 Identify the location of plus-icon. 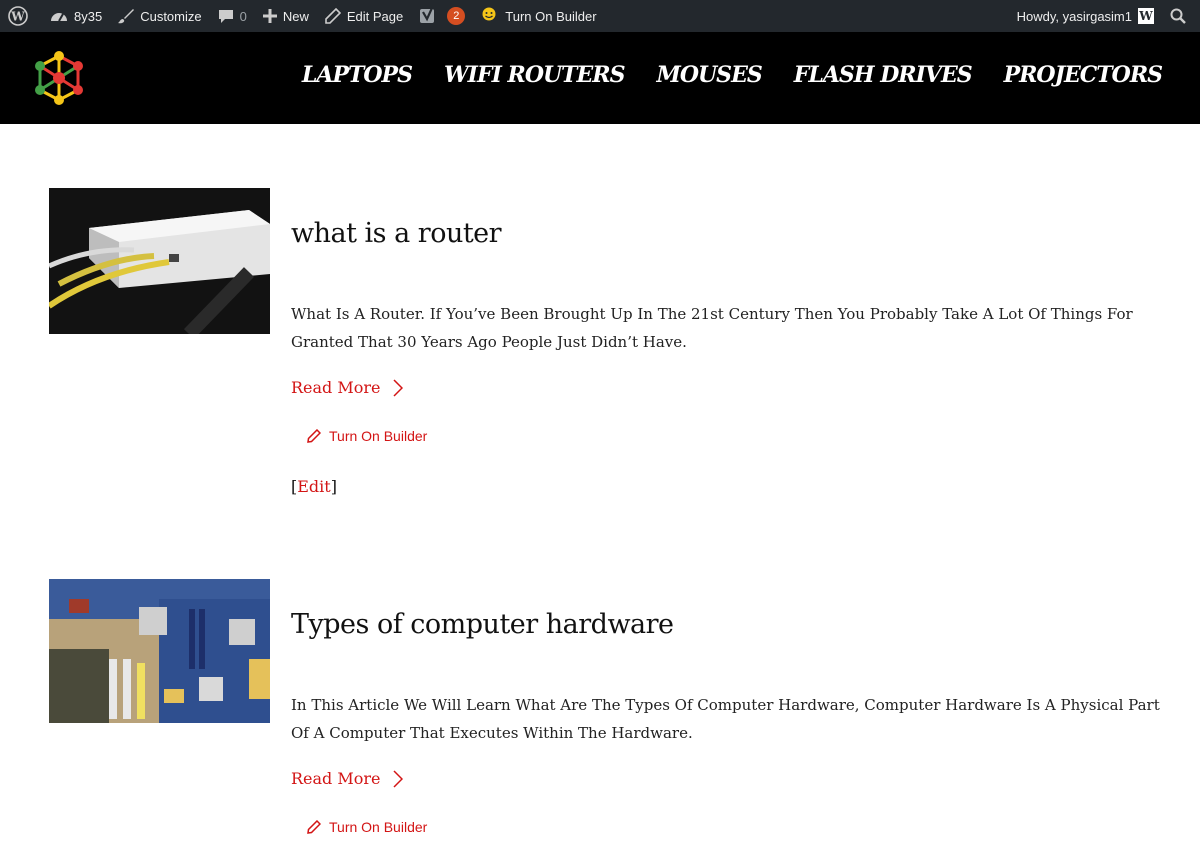
(269, 16).